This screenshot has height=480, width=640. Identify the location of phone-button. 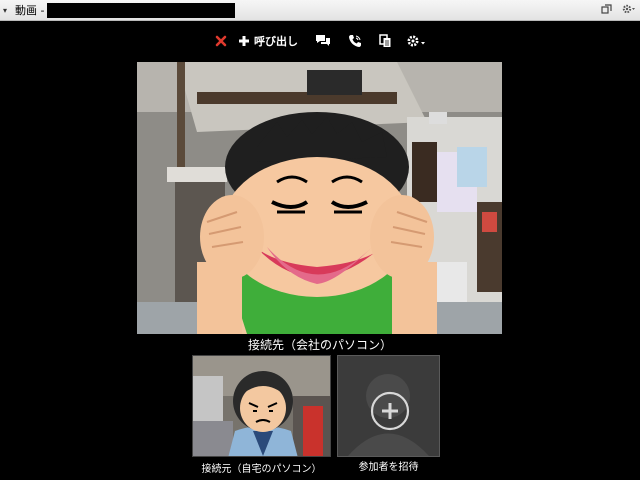
(355, 41).